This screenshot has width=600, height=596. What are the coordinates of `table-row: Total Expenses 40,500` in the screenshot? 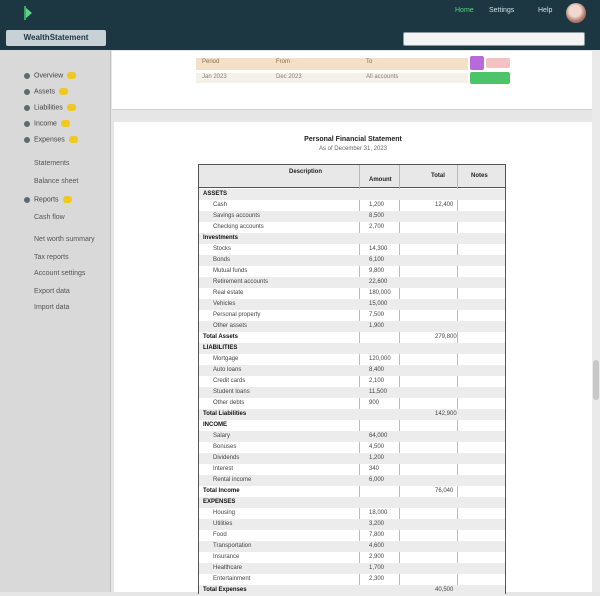 It's located at (352, 590).